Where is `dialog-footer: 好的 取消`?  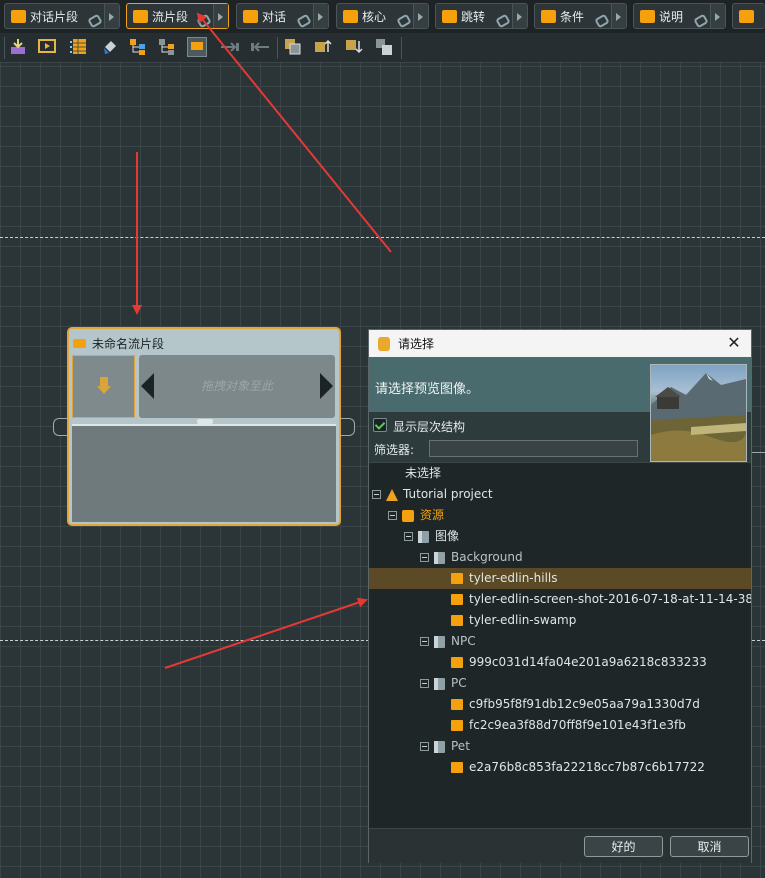 dialog-footer: 好的 取消 is located at coordinates (560, 845).